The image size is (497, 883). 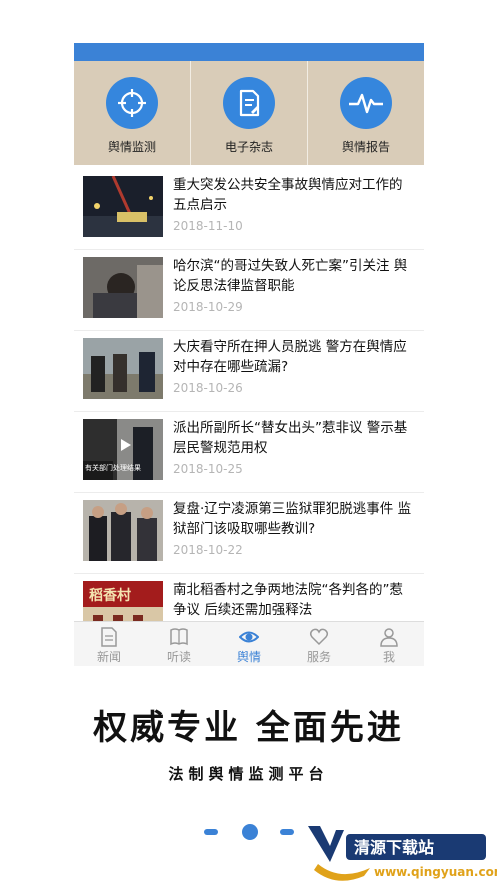 I want to click on bottom-tab-bar: 新闻 听读 舆情 服务 我, so click(x=249, y=643).